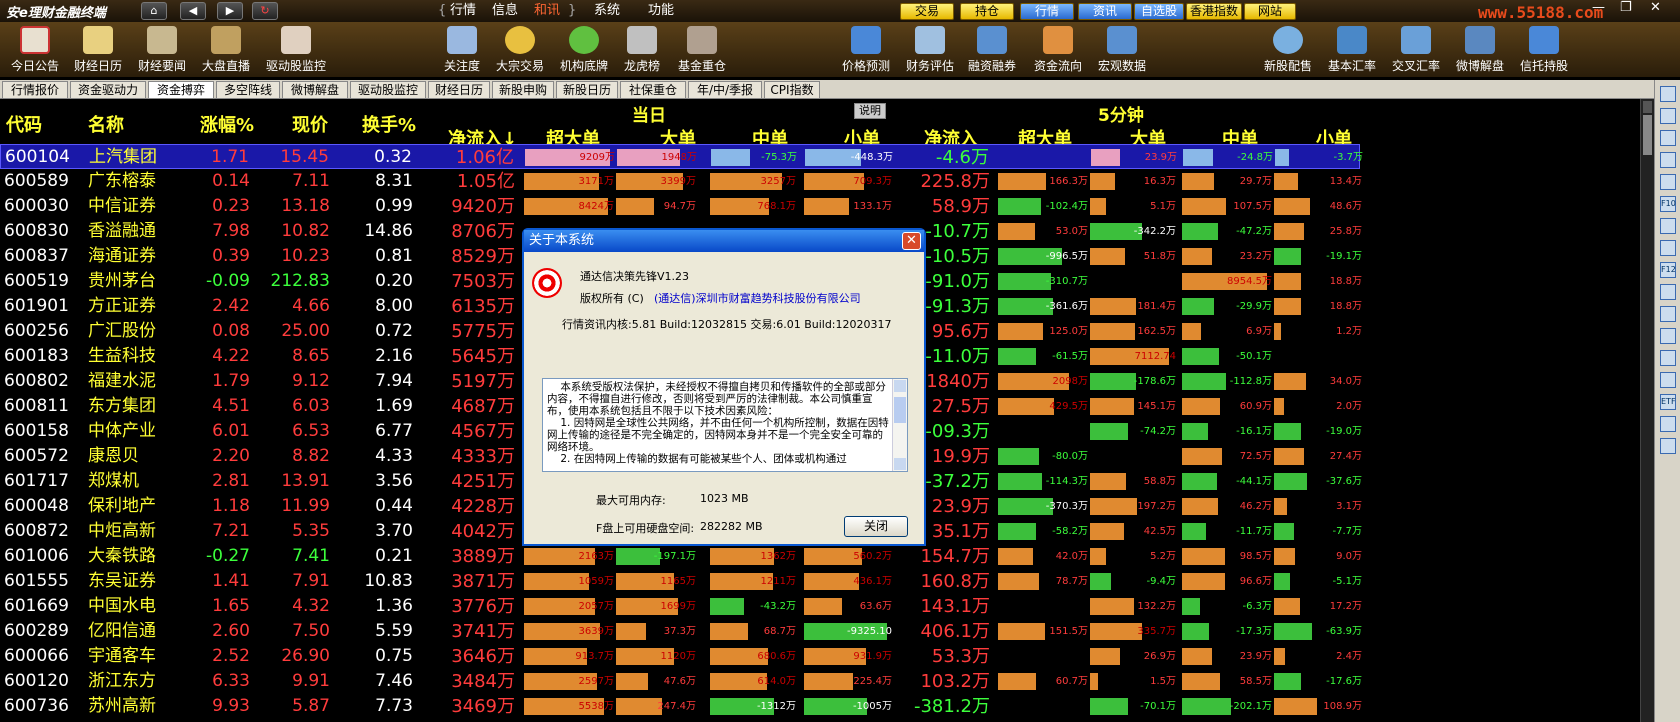 This screenshot has width=1680, height=722. Describe the element at coordinates (1668, 116) in the screenshot. I see `grid-icon` at that location.